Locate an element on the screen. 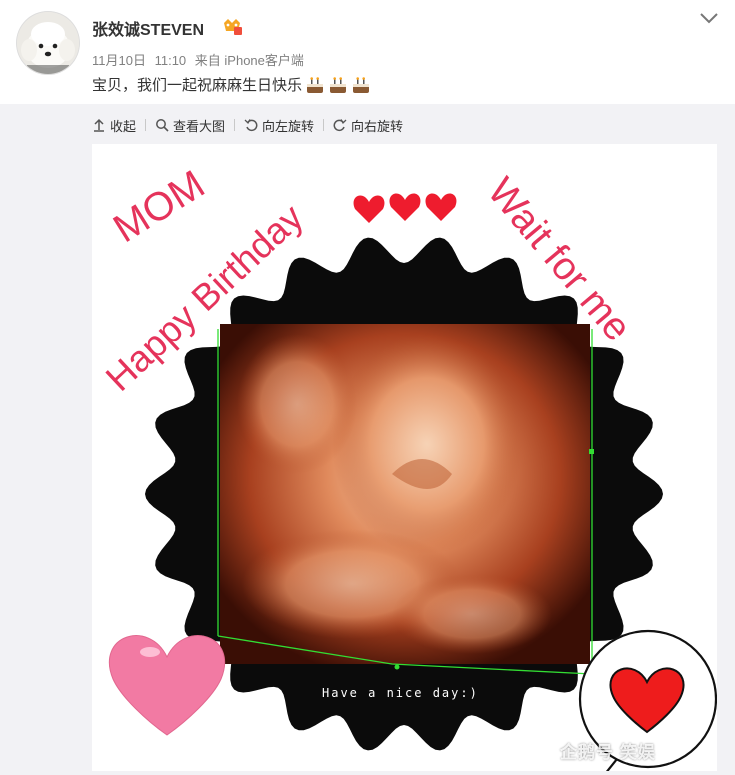 The image size is (735, 775). collapse-button: 收起 is located at coordinates (114, 125).